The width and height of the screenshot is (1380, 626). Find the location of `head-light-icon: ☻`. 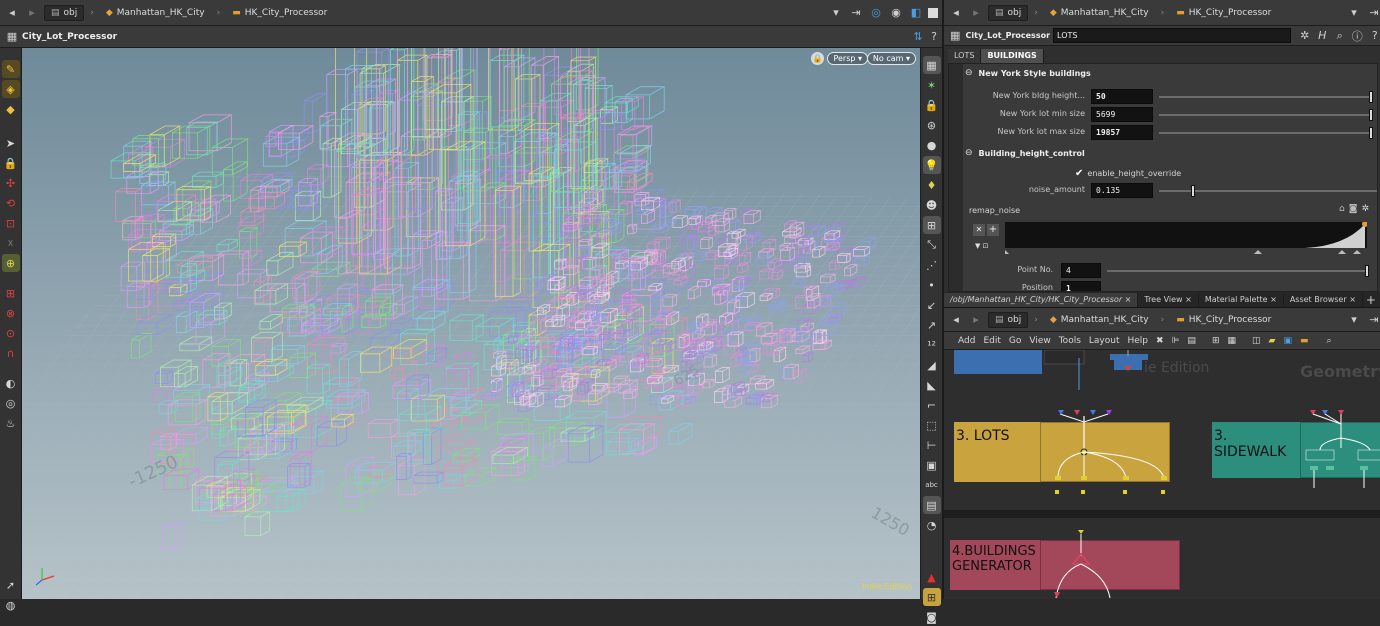

head-light-icon: ☻ is located at coordinates (932, 205).